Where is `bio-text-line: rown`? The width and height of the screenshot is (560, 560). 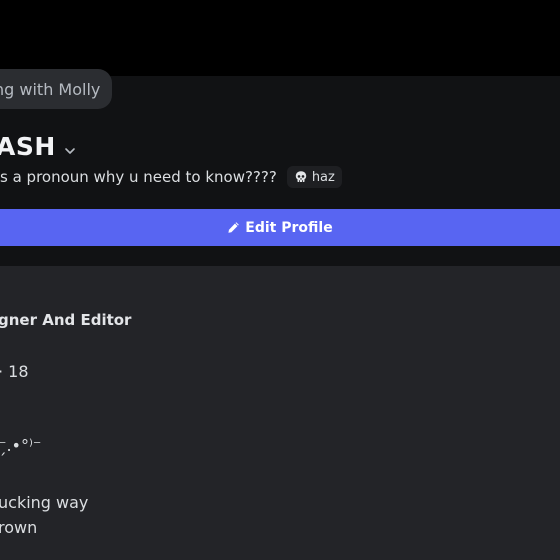 bio-text-line: rown is located at coordinates (19, 527).